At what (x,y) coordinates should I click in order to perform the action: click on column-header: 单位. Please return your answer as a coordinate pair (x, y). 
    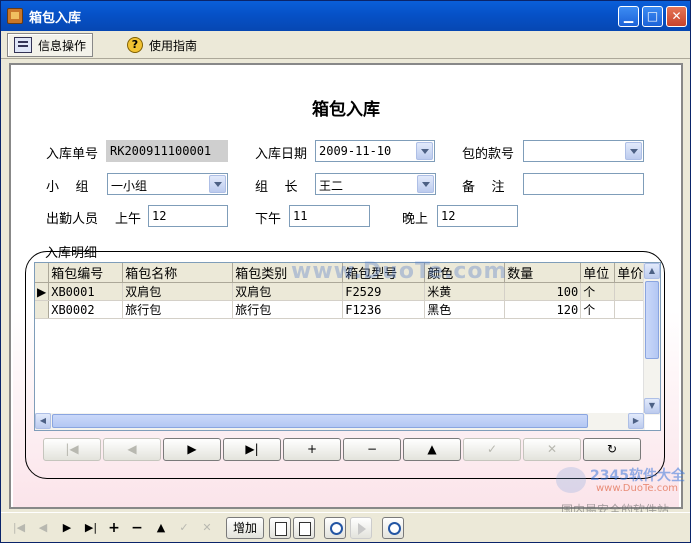
    Looking at the image, I should click on (598, 273).